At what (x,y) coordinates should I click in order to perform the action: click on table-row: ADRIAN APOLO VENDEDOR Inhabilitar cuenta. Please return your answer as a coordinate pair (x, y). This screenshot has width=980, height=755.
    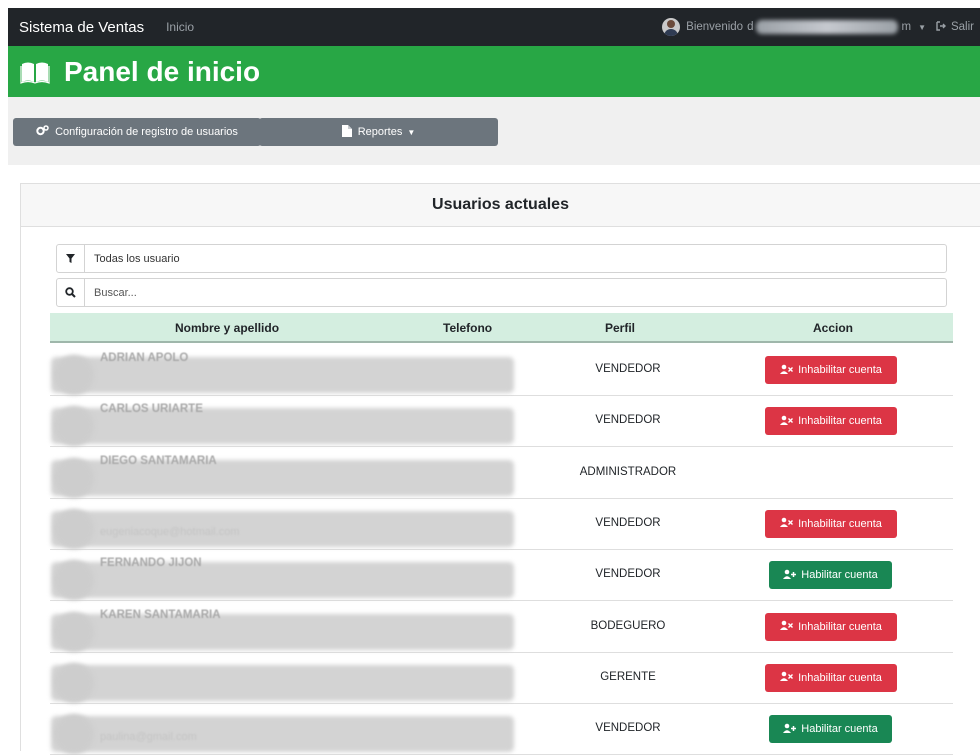
    Looking at the image, I should click on (501, 370).